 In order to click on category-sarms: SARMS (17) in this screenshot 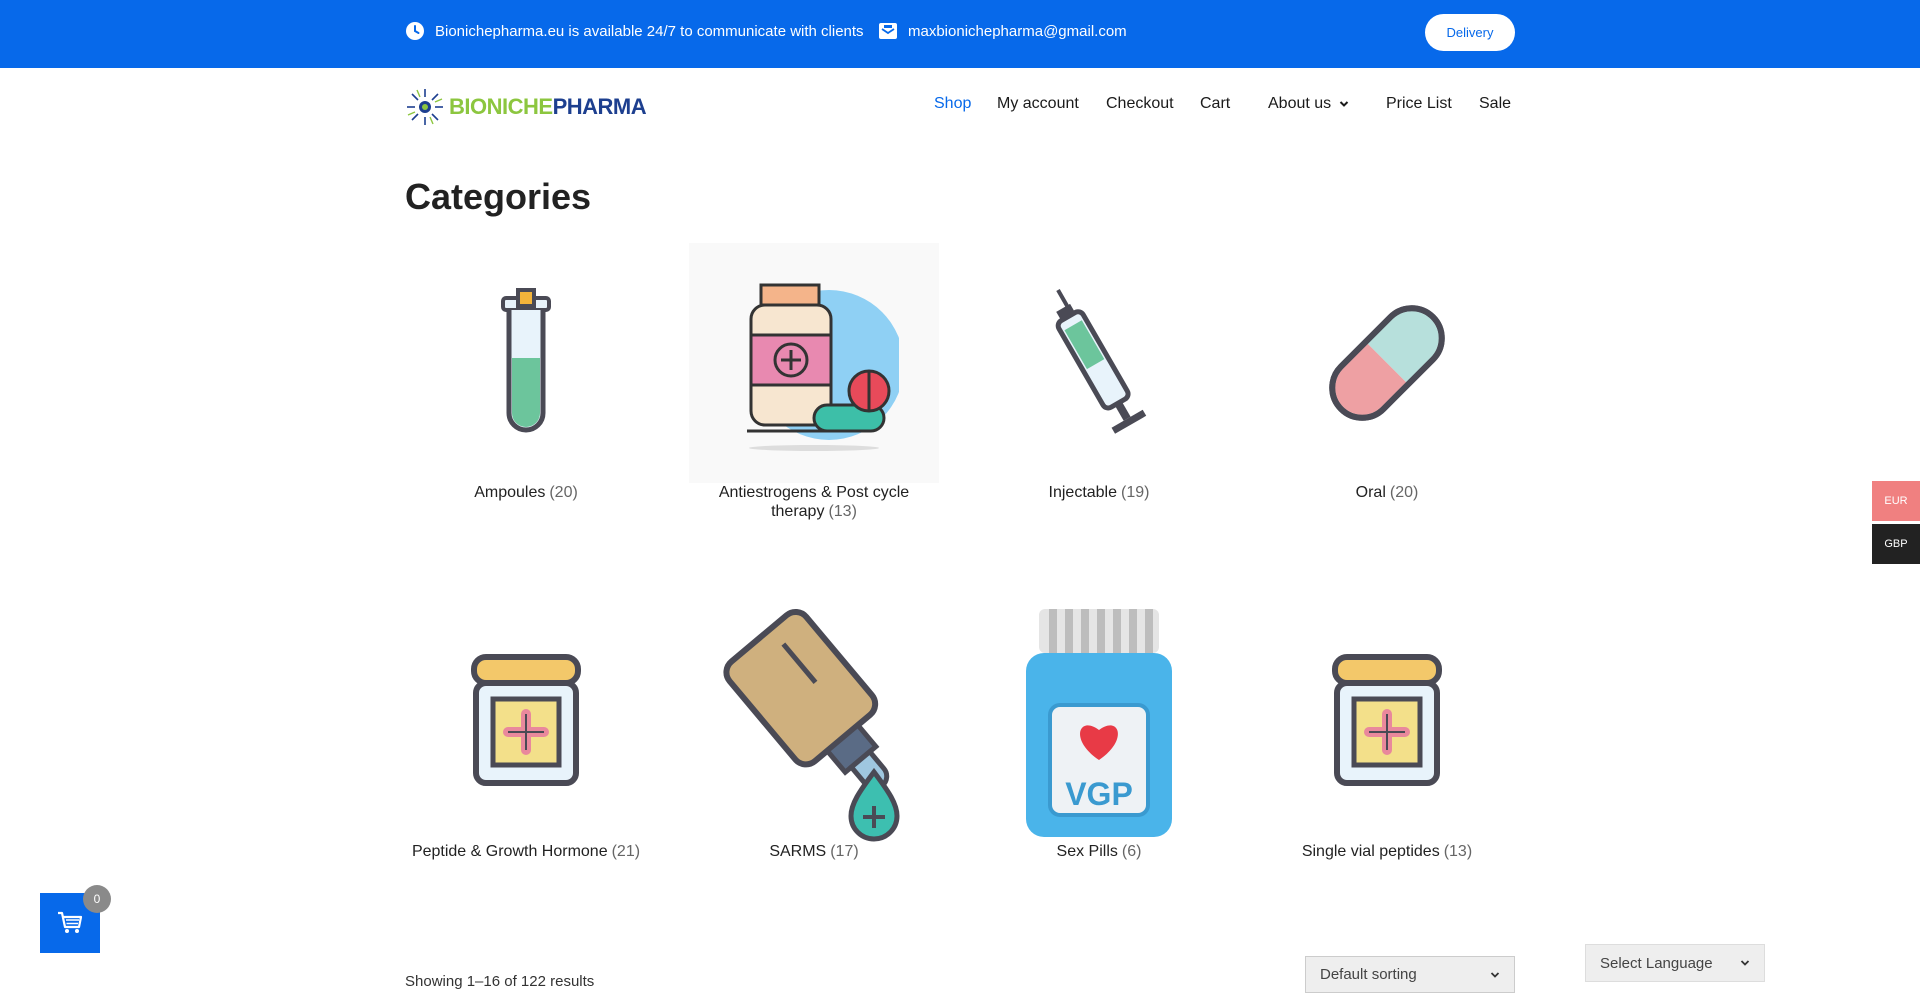, I will do `click(814, 731)`.